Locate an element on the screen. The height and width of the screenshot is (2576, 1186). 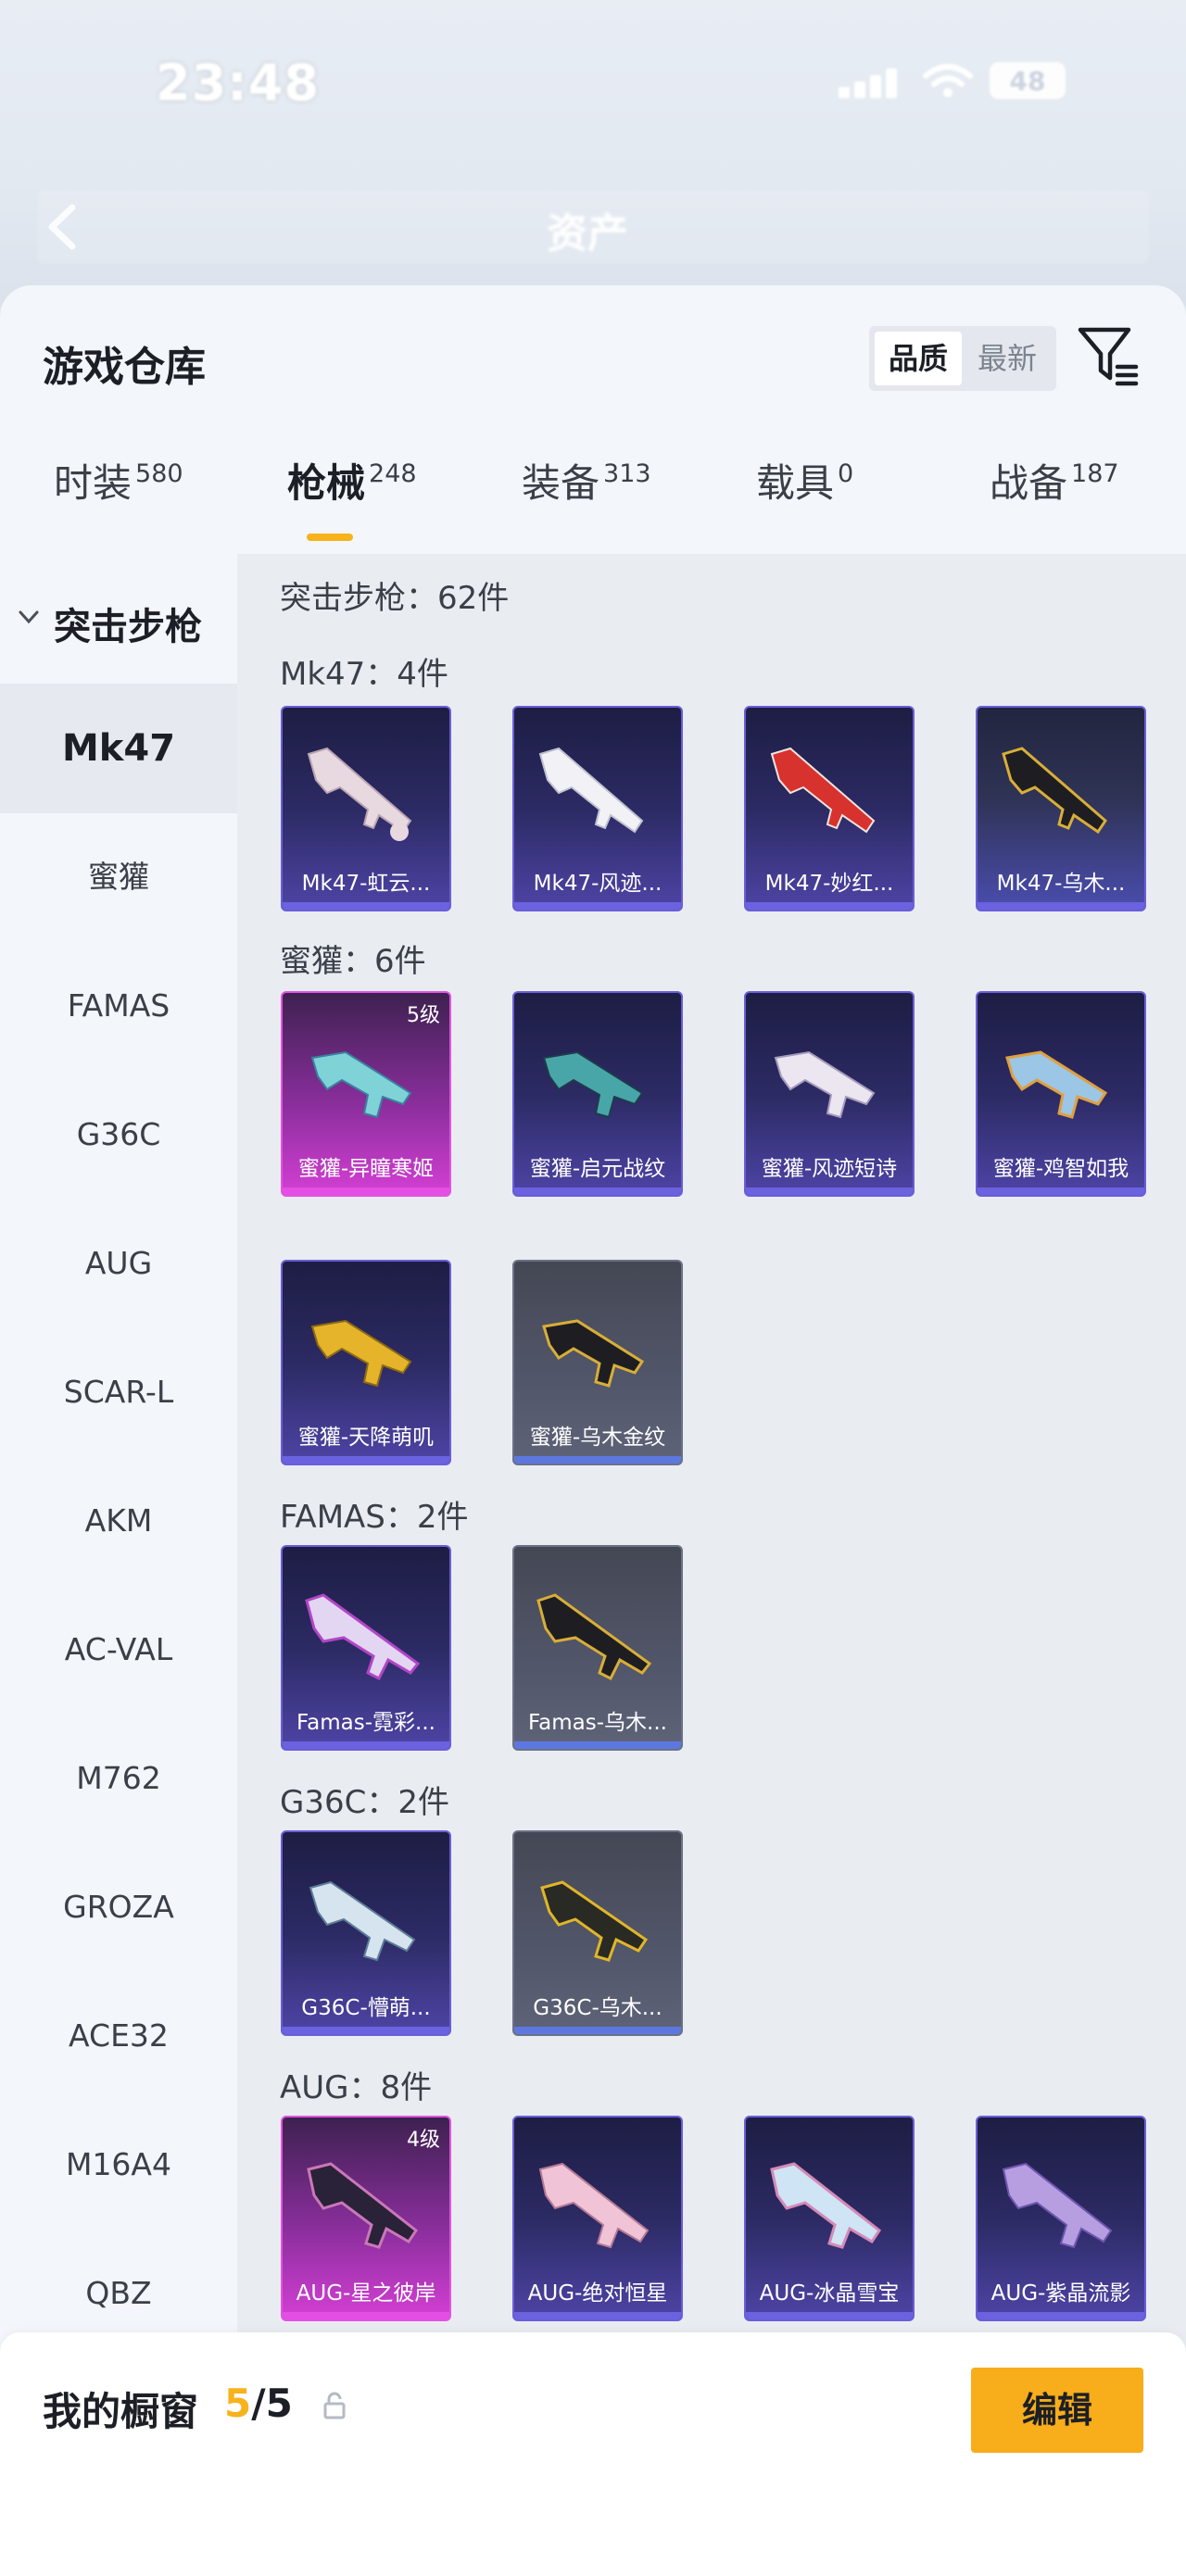
tab-count: 0 is located at coordinates (846, 473).